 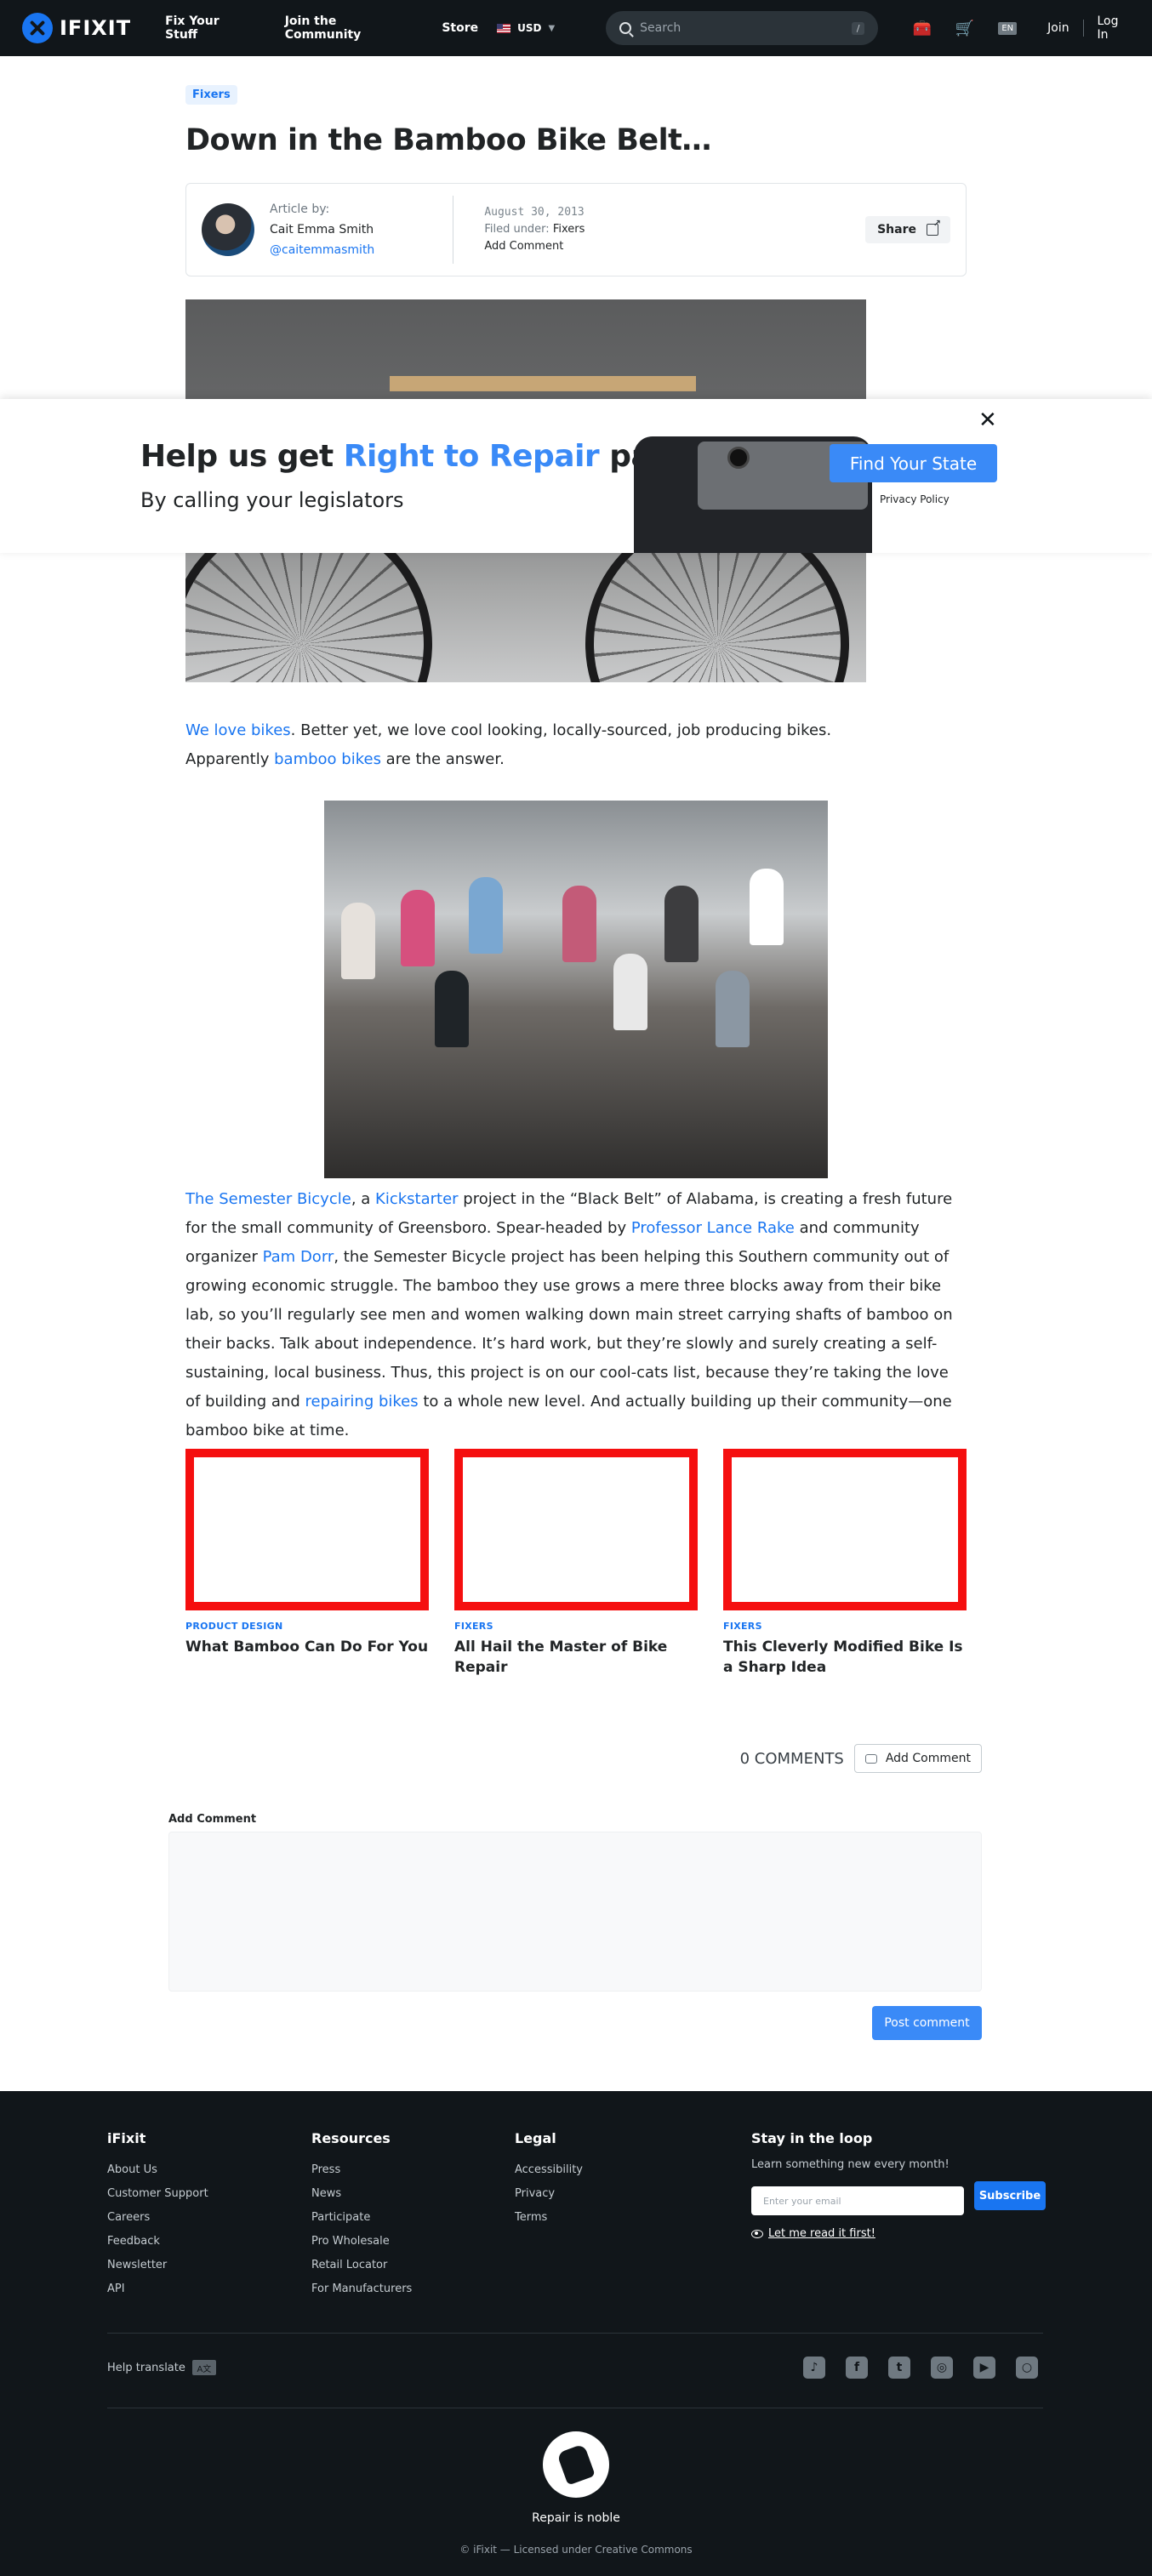 I want to click on category-tag: Fixers, so click(x=211, y=95).